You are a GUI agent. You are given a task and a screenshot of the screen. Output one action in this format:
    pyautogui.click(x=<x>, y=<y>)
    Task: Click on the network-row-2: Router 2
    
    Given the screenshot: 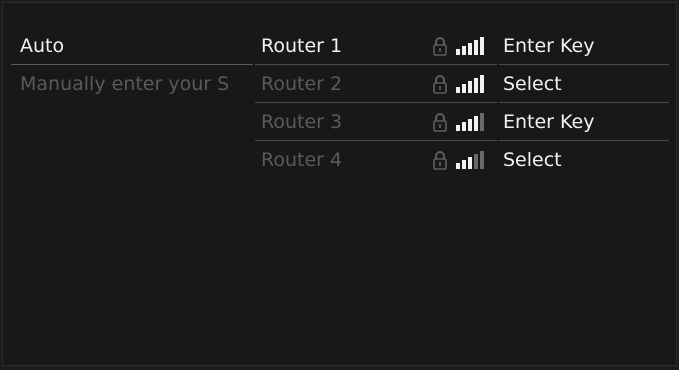 What is the action you would take?
    pyautogui.click(x=376, y=84)
    